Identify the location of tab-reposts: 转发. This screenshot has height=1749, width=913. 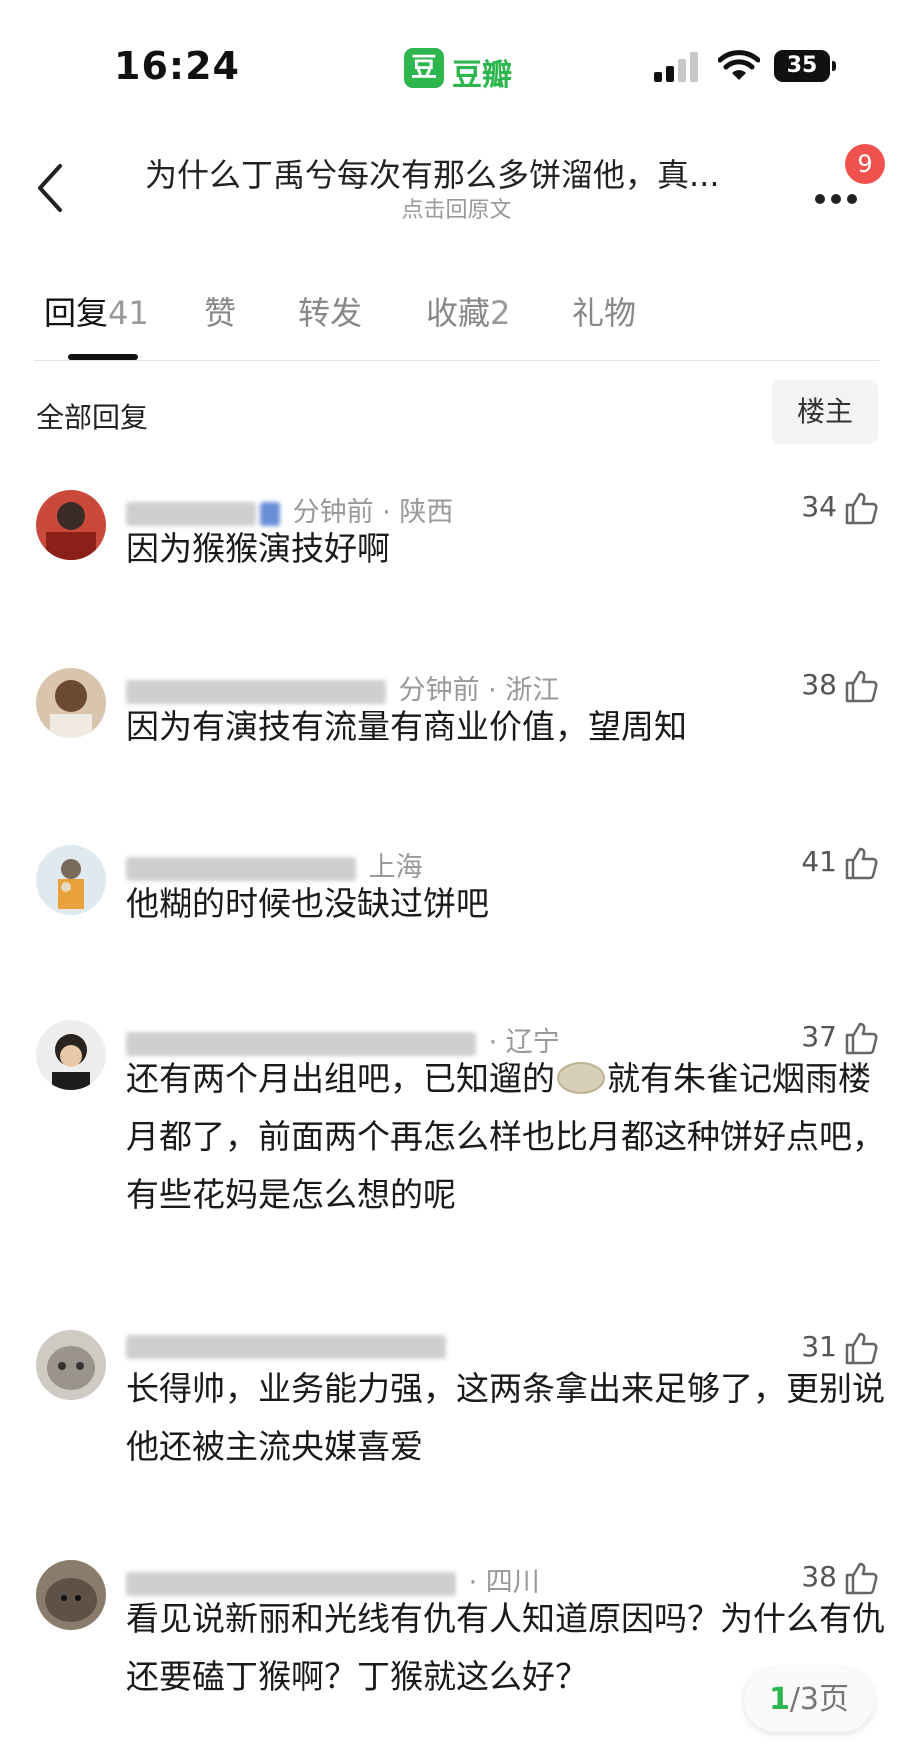
(330, 311).